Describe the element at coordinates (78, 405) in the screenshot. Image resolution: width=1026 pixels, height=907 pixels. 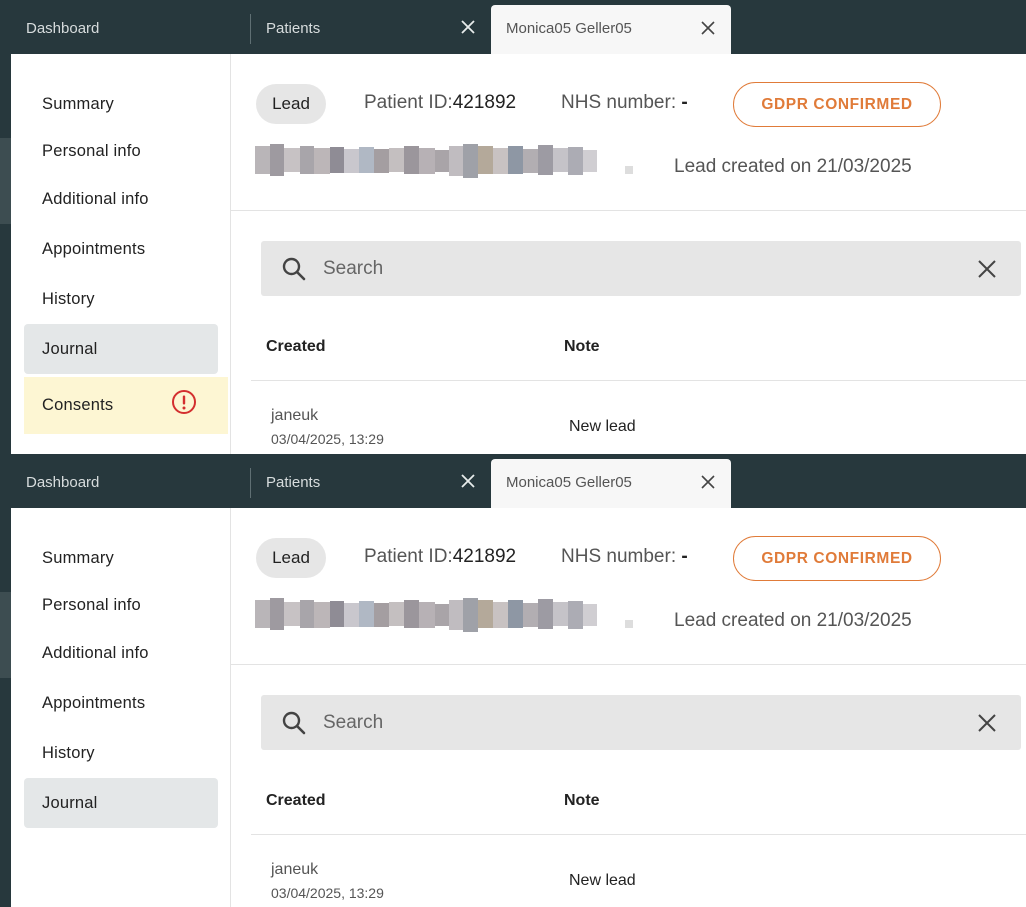
I see `sidebar-item-consents-label: Consents` at that location.